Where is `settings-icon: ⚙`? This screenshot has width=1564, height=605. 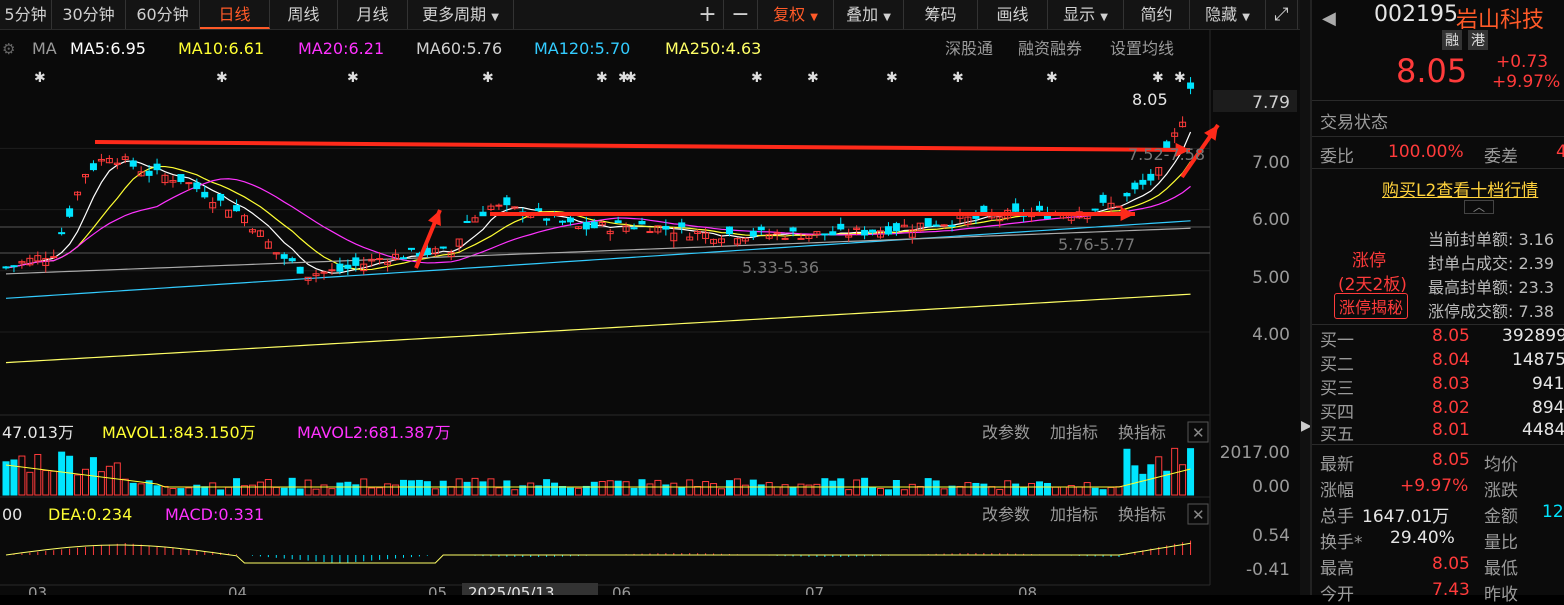
settings-icon: ⚙ is located at coordinates (8, 49).